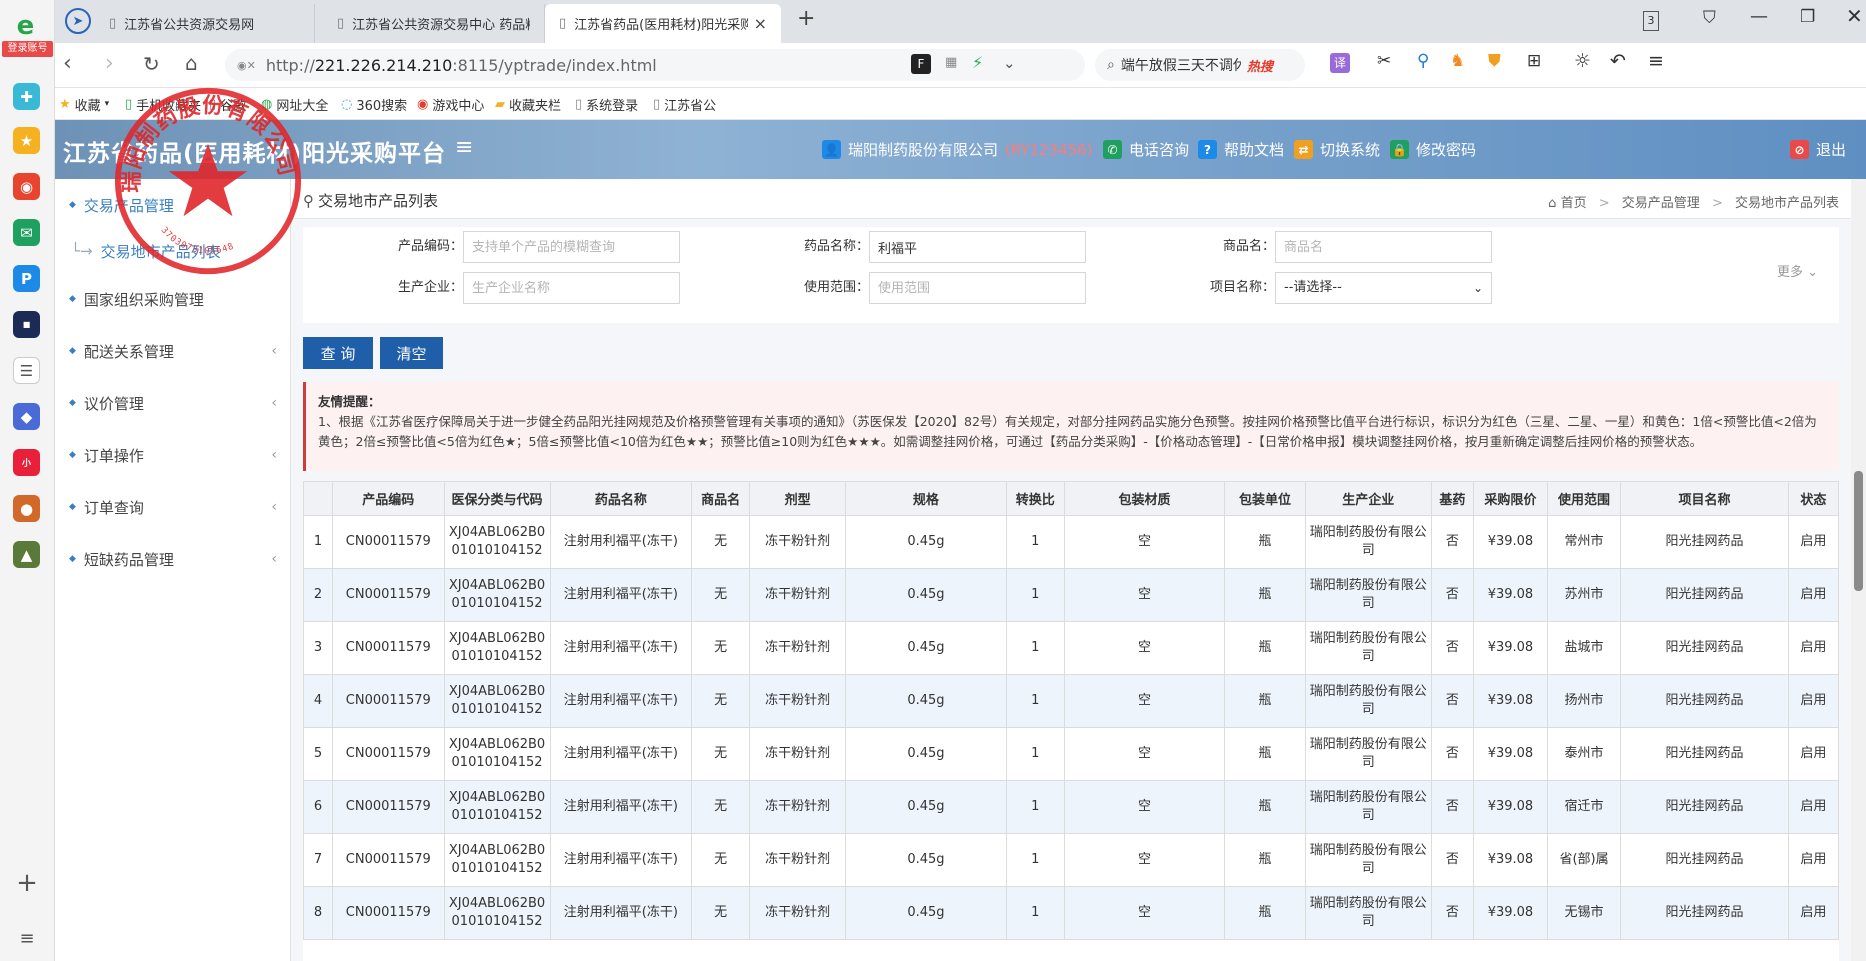  What do you see at coordinates (205, 23) in the screenshot?
I see `tab-1: ▯ 江苏省公共资源交易网` at bounding box center [205, 23].